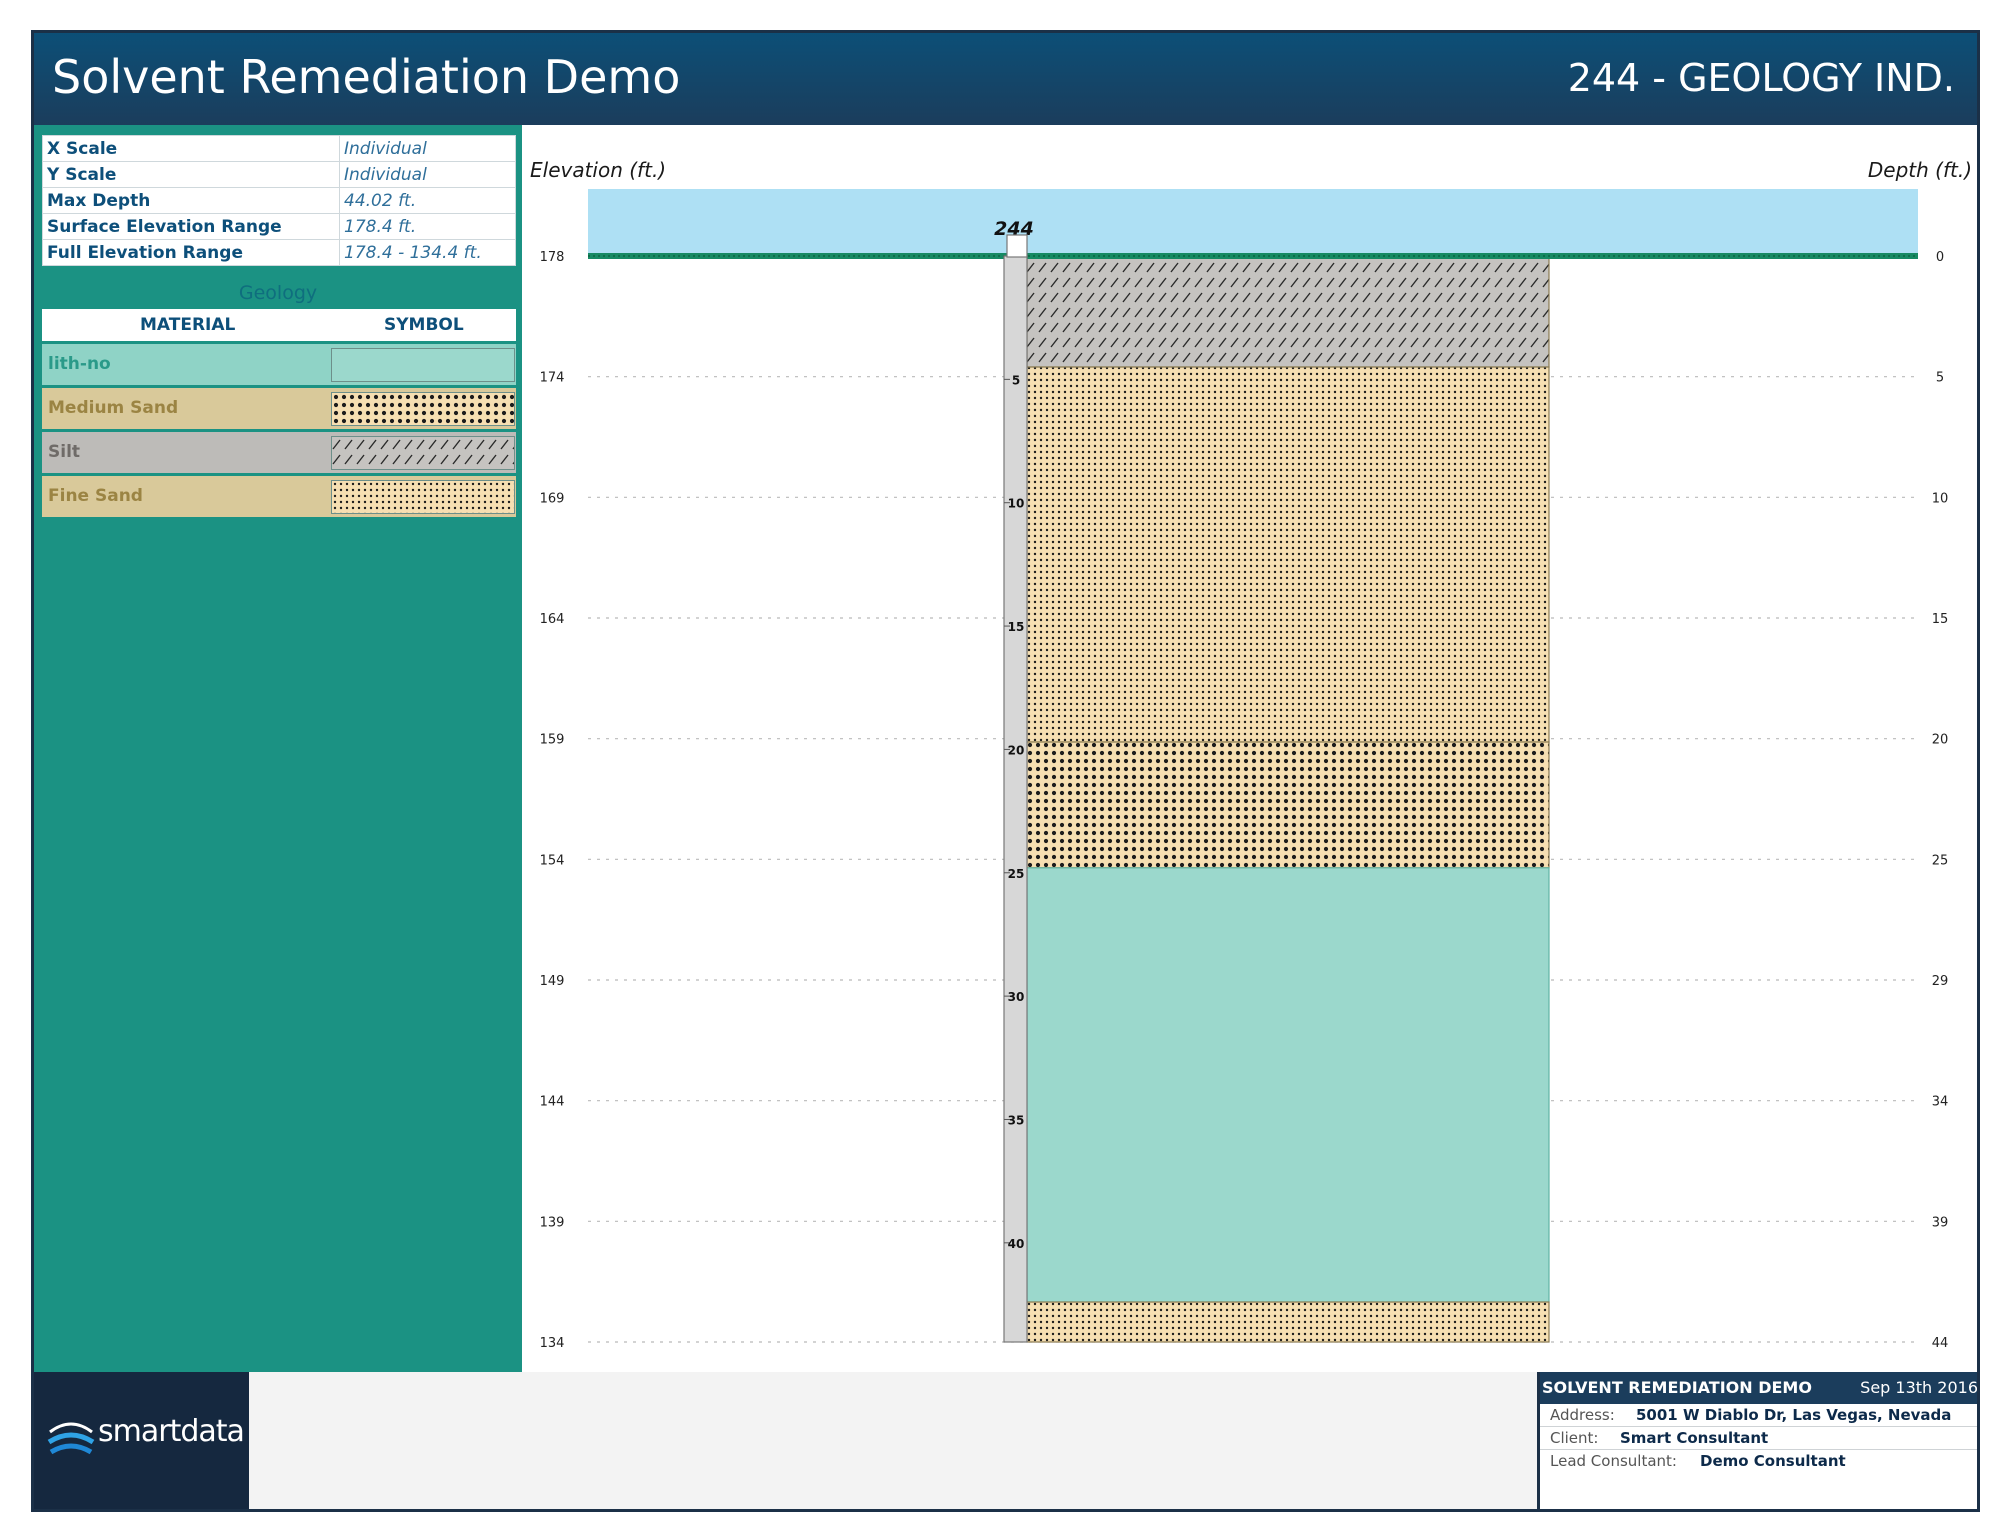 The image size is (2000, 1530). What do you see at coordinates (95, 496) in the screenshot?
I see `legend-material-name: Fine Sand` at bounding box center [95, 496].